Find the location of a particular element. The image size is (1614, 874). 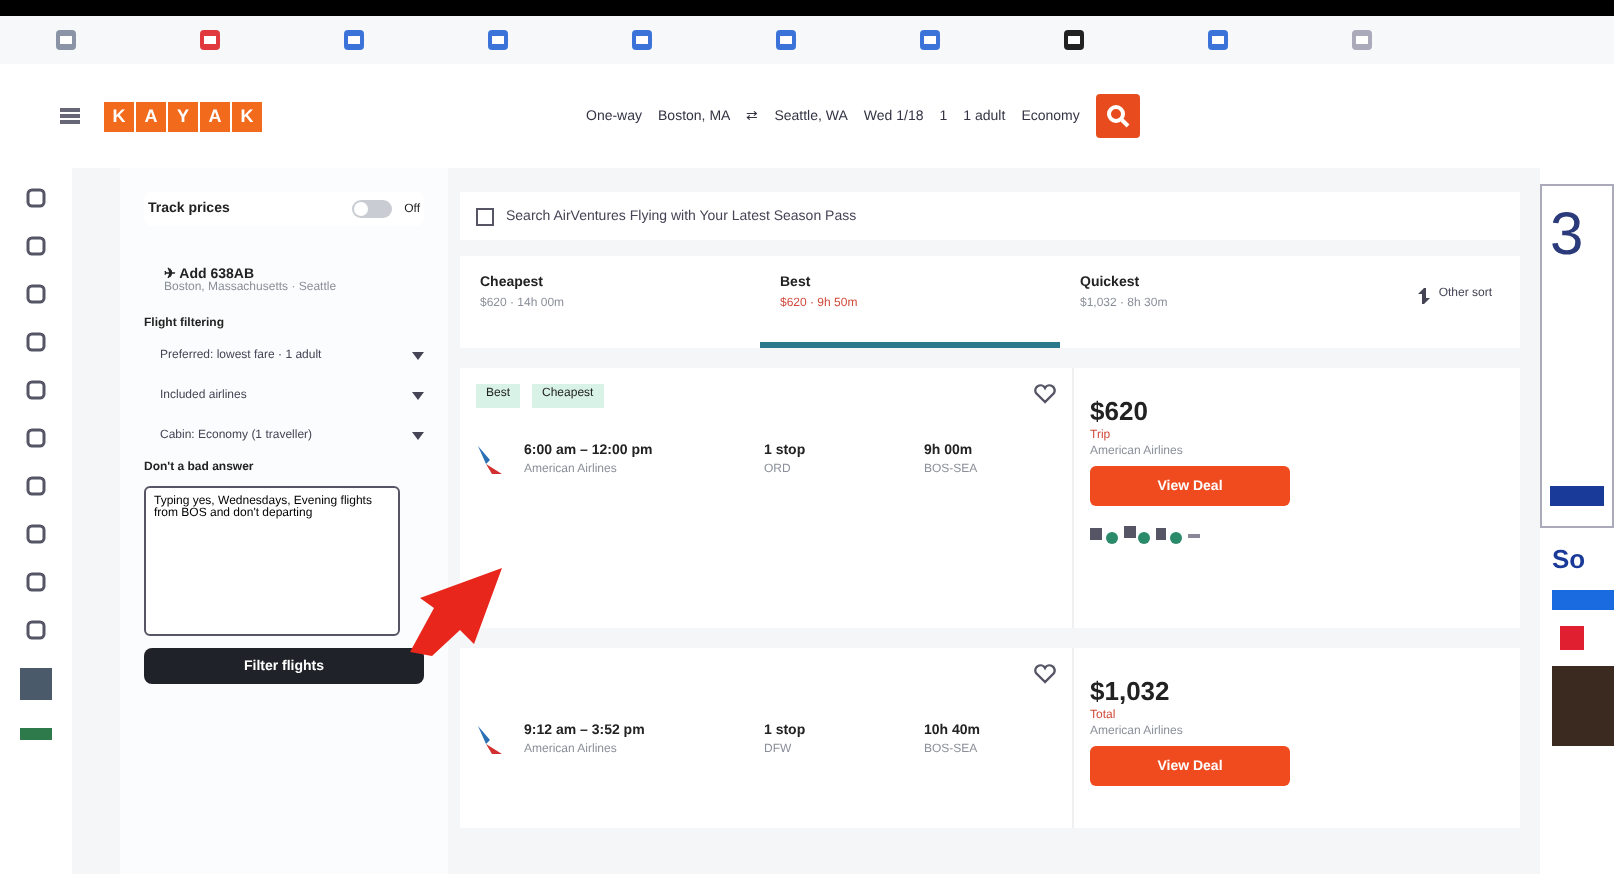

annotation-arrow-drawing is located at coordinates (456, 610).